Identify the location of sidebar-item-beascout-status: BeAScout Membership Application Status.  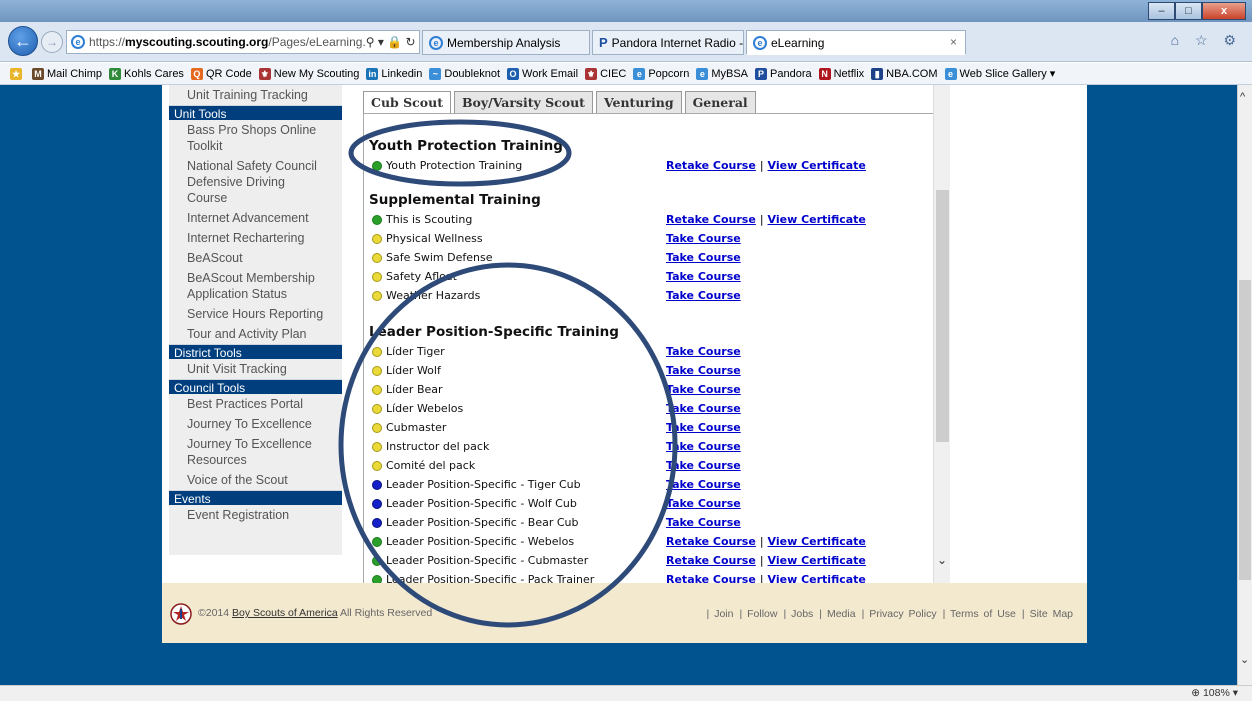
(255, 286).